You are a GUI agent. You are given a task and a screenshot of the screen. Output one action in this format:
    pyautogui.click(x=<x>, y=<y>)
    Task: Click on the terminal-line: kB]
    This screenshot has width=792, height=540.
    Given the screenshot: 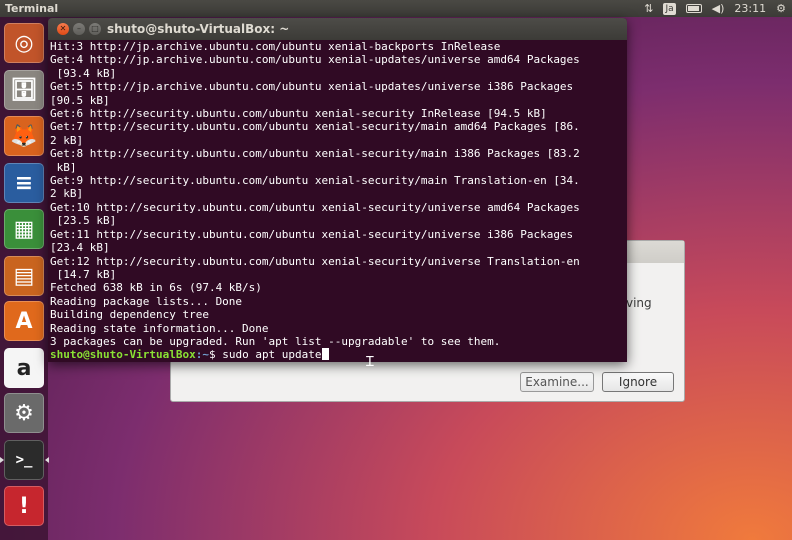 What is the action you would take?
    pyautogui.click(x=63, y=167)
    